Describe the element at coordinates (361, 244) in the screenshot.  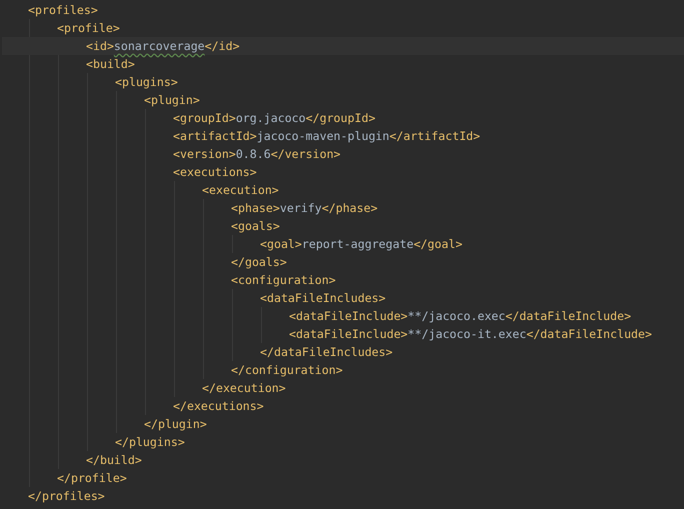
I see `code-line: <goal>report-aggregate</goal>` at that location.